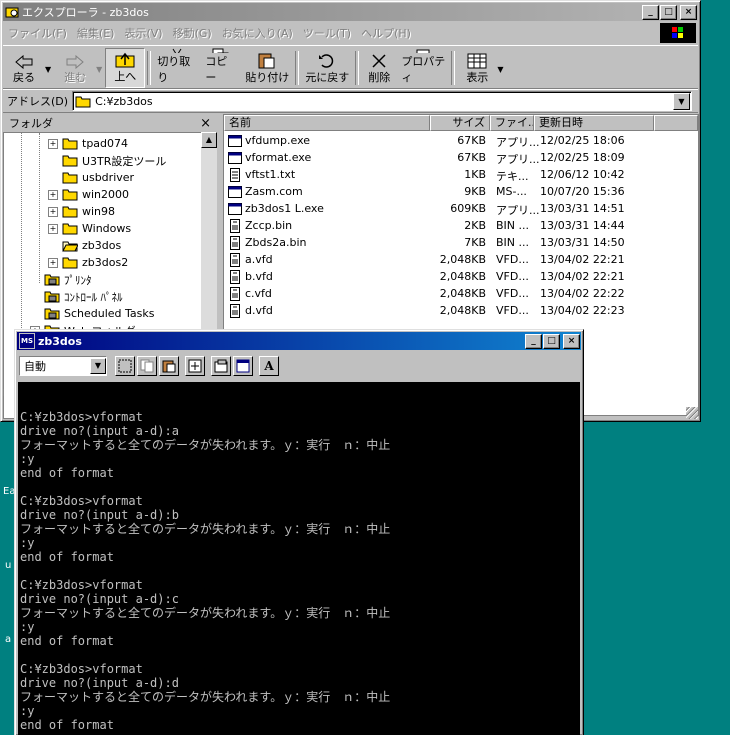 The width and height of the screenshot is (730, 735). I want to click on back-dropdown-icon: ▼, so click(48, 69).